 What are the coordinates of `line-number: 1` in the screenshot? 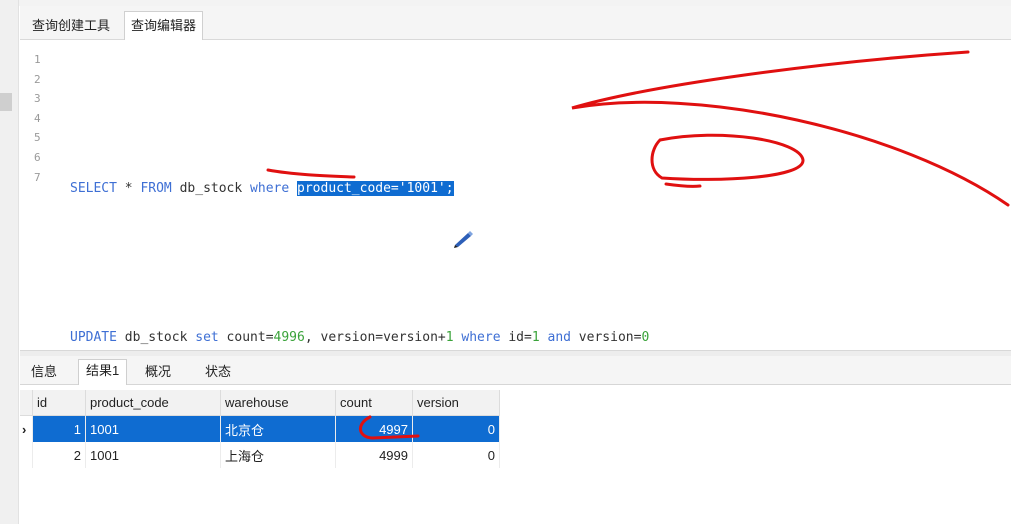 It's located at (37, 59).